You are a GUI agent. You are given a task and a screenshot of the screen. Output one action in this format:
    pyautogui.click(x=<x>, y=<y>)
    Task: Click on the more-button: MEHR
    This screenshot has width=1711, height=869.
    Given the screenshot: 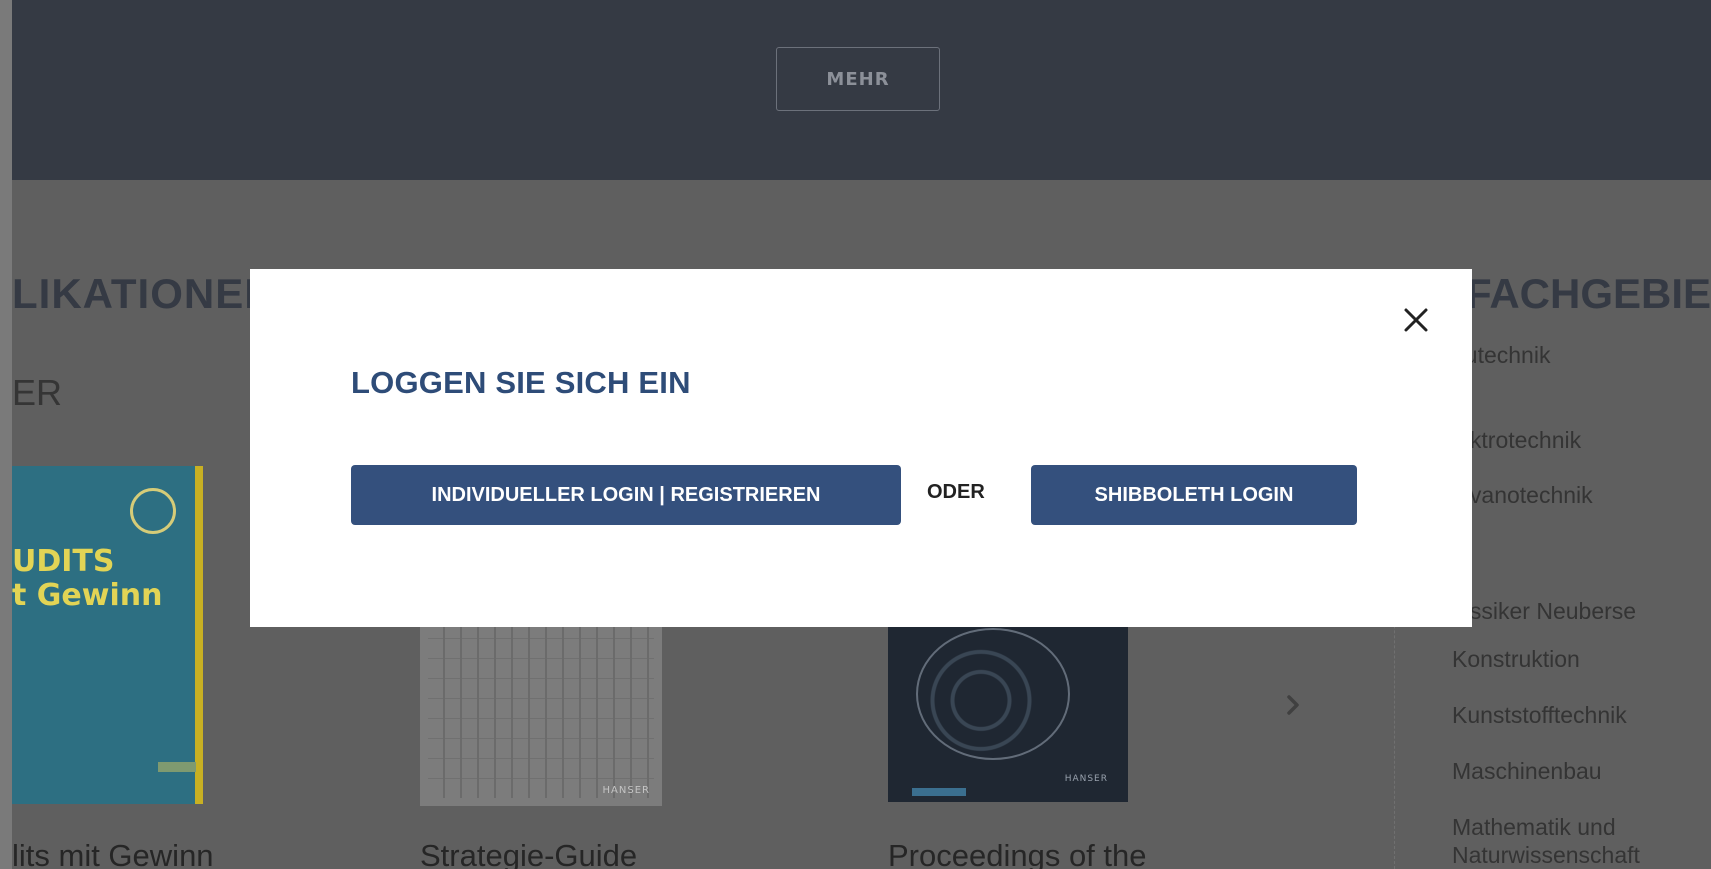 What is the action you would take?
    pyautogui.click(x=858, y=79)
    